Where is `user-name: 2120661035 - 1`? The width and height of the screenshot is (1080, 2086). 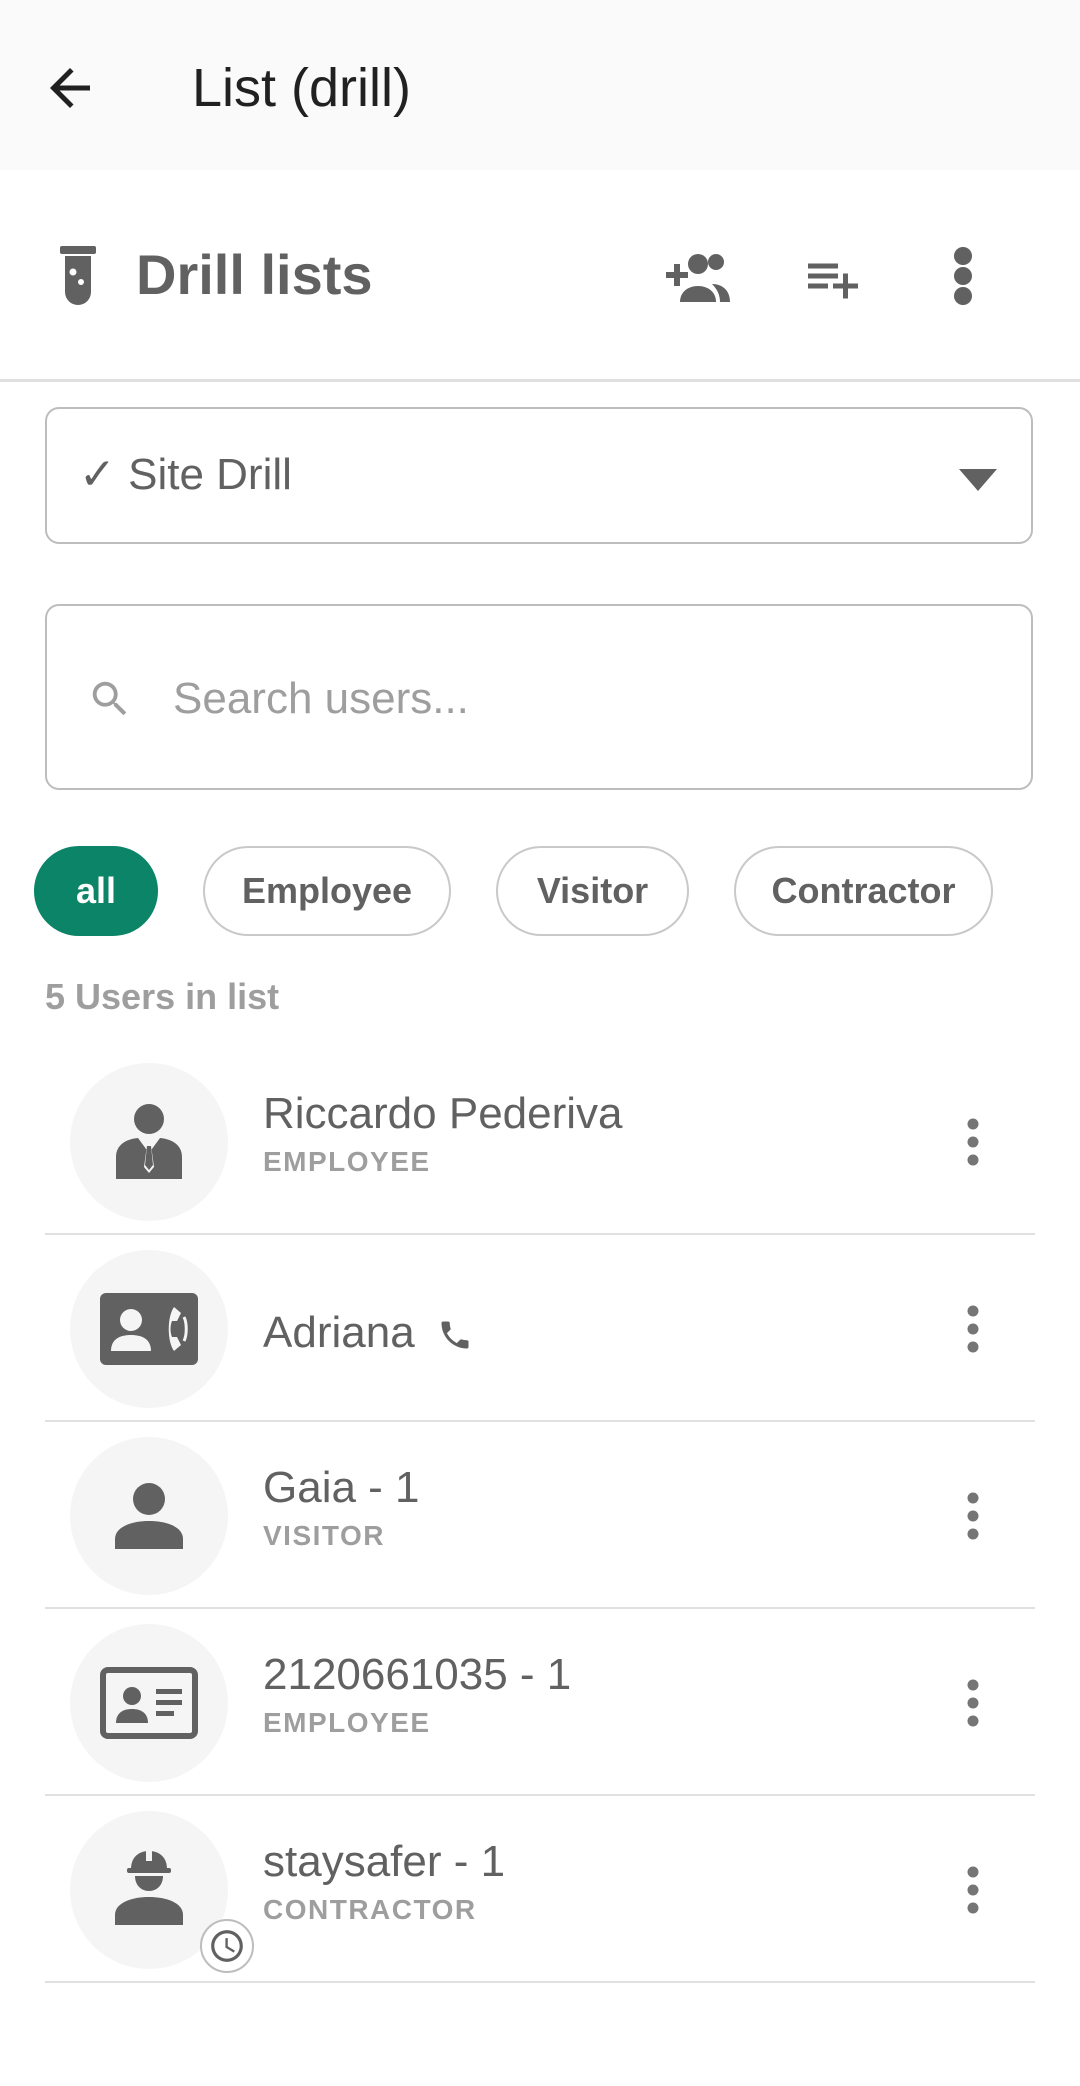
user-name: 2120661035 - 1 is located at coordinates (417, 1674).